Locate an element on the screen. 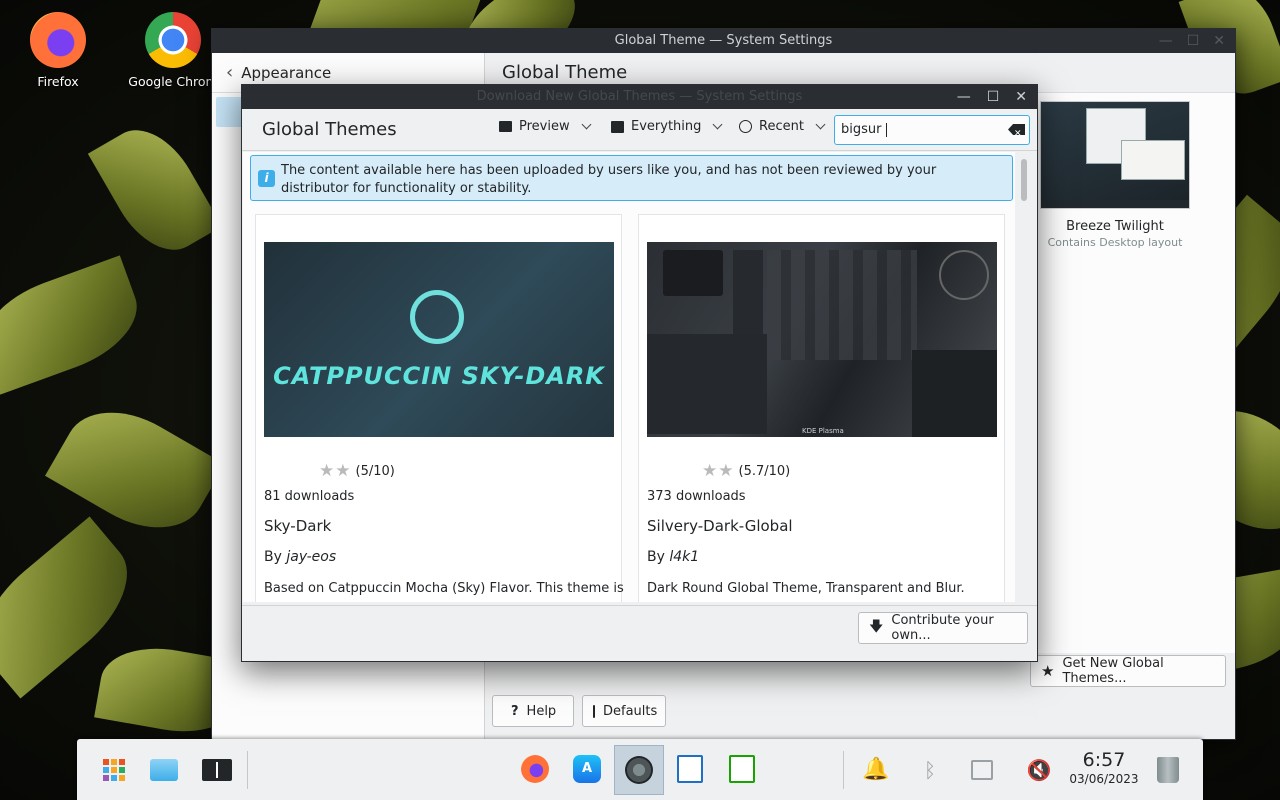  system-settings-task is located at coordinates (639, 770).